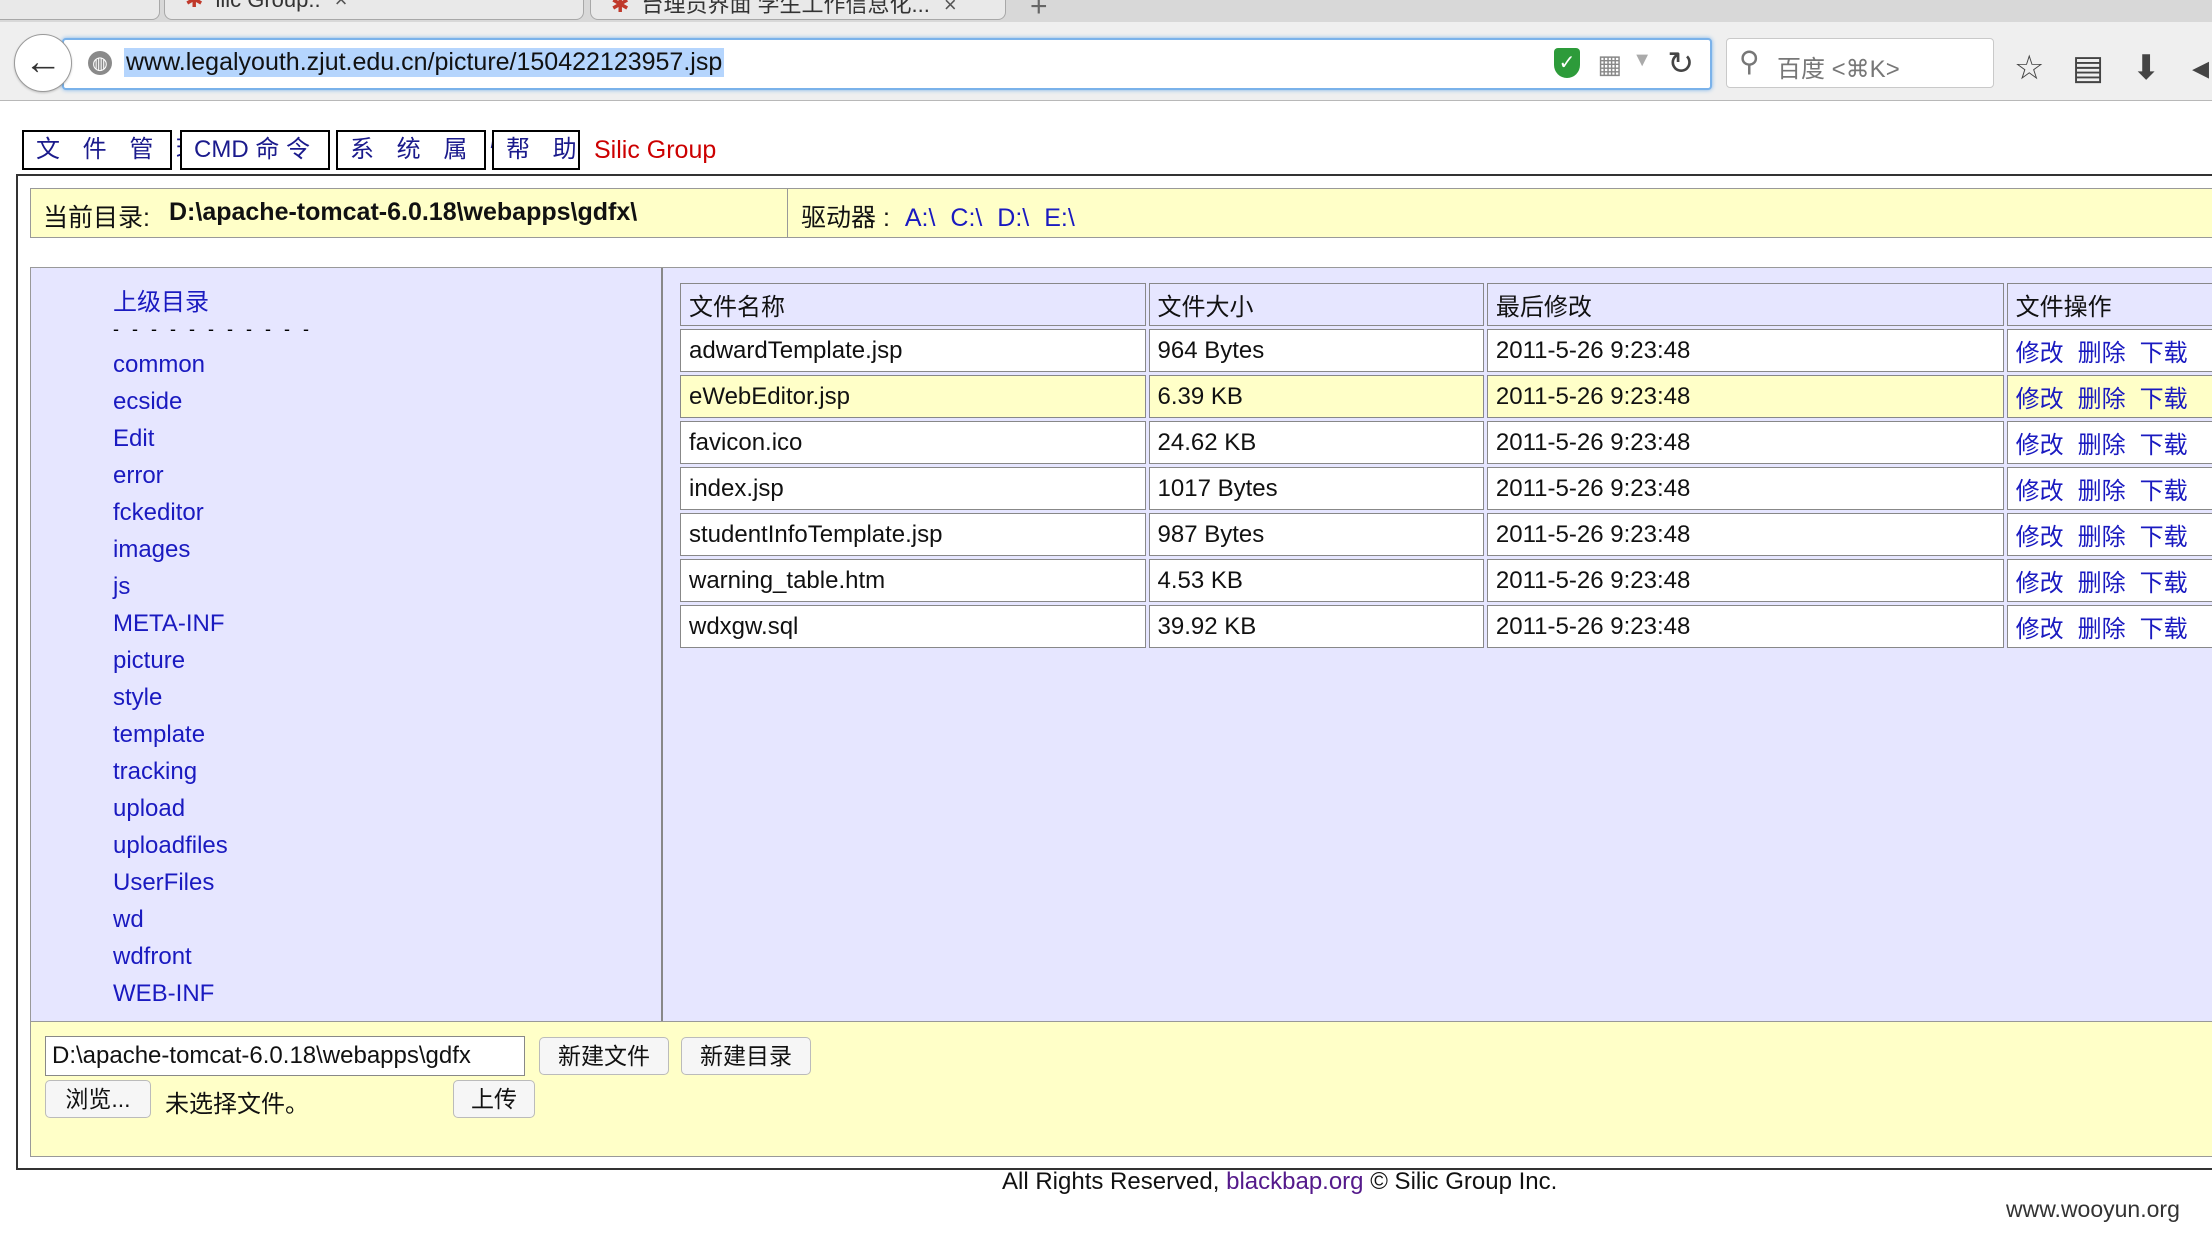 The image size is (2212, 1240). I want to click on back-arrow-icon: ←, so click(43, 63).